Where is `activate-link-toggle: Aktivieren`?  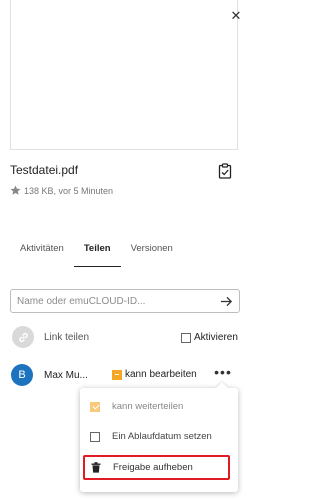
activate-link-toggle: Aktivieren is located at coordinates (209, 337).